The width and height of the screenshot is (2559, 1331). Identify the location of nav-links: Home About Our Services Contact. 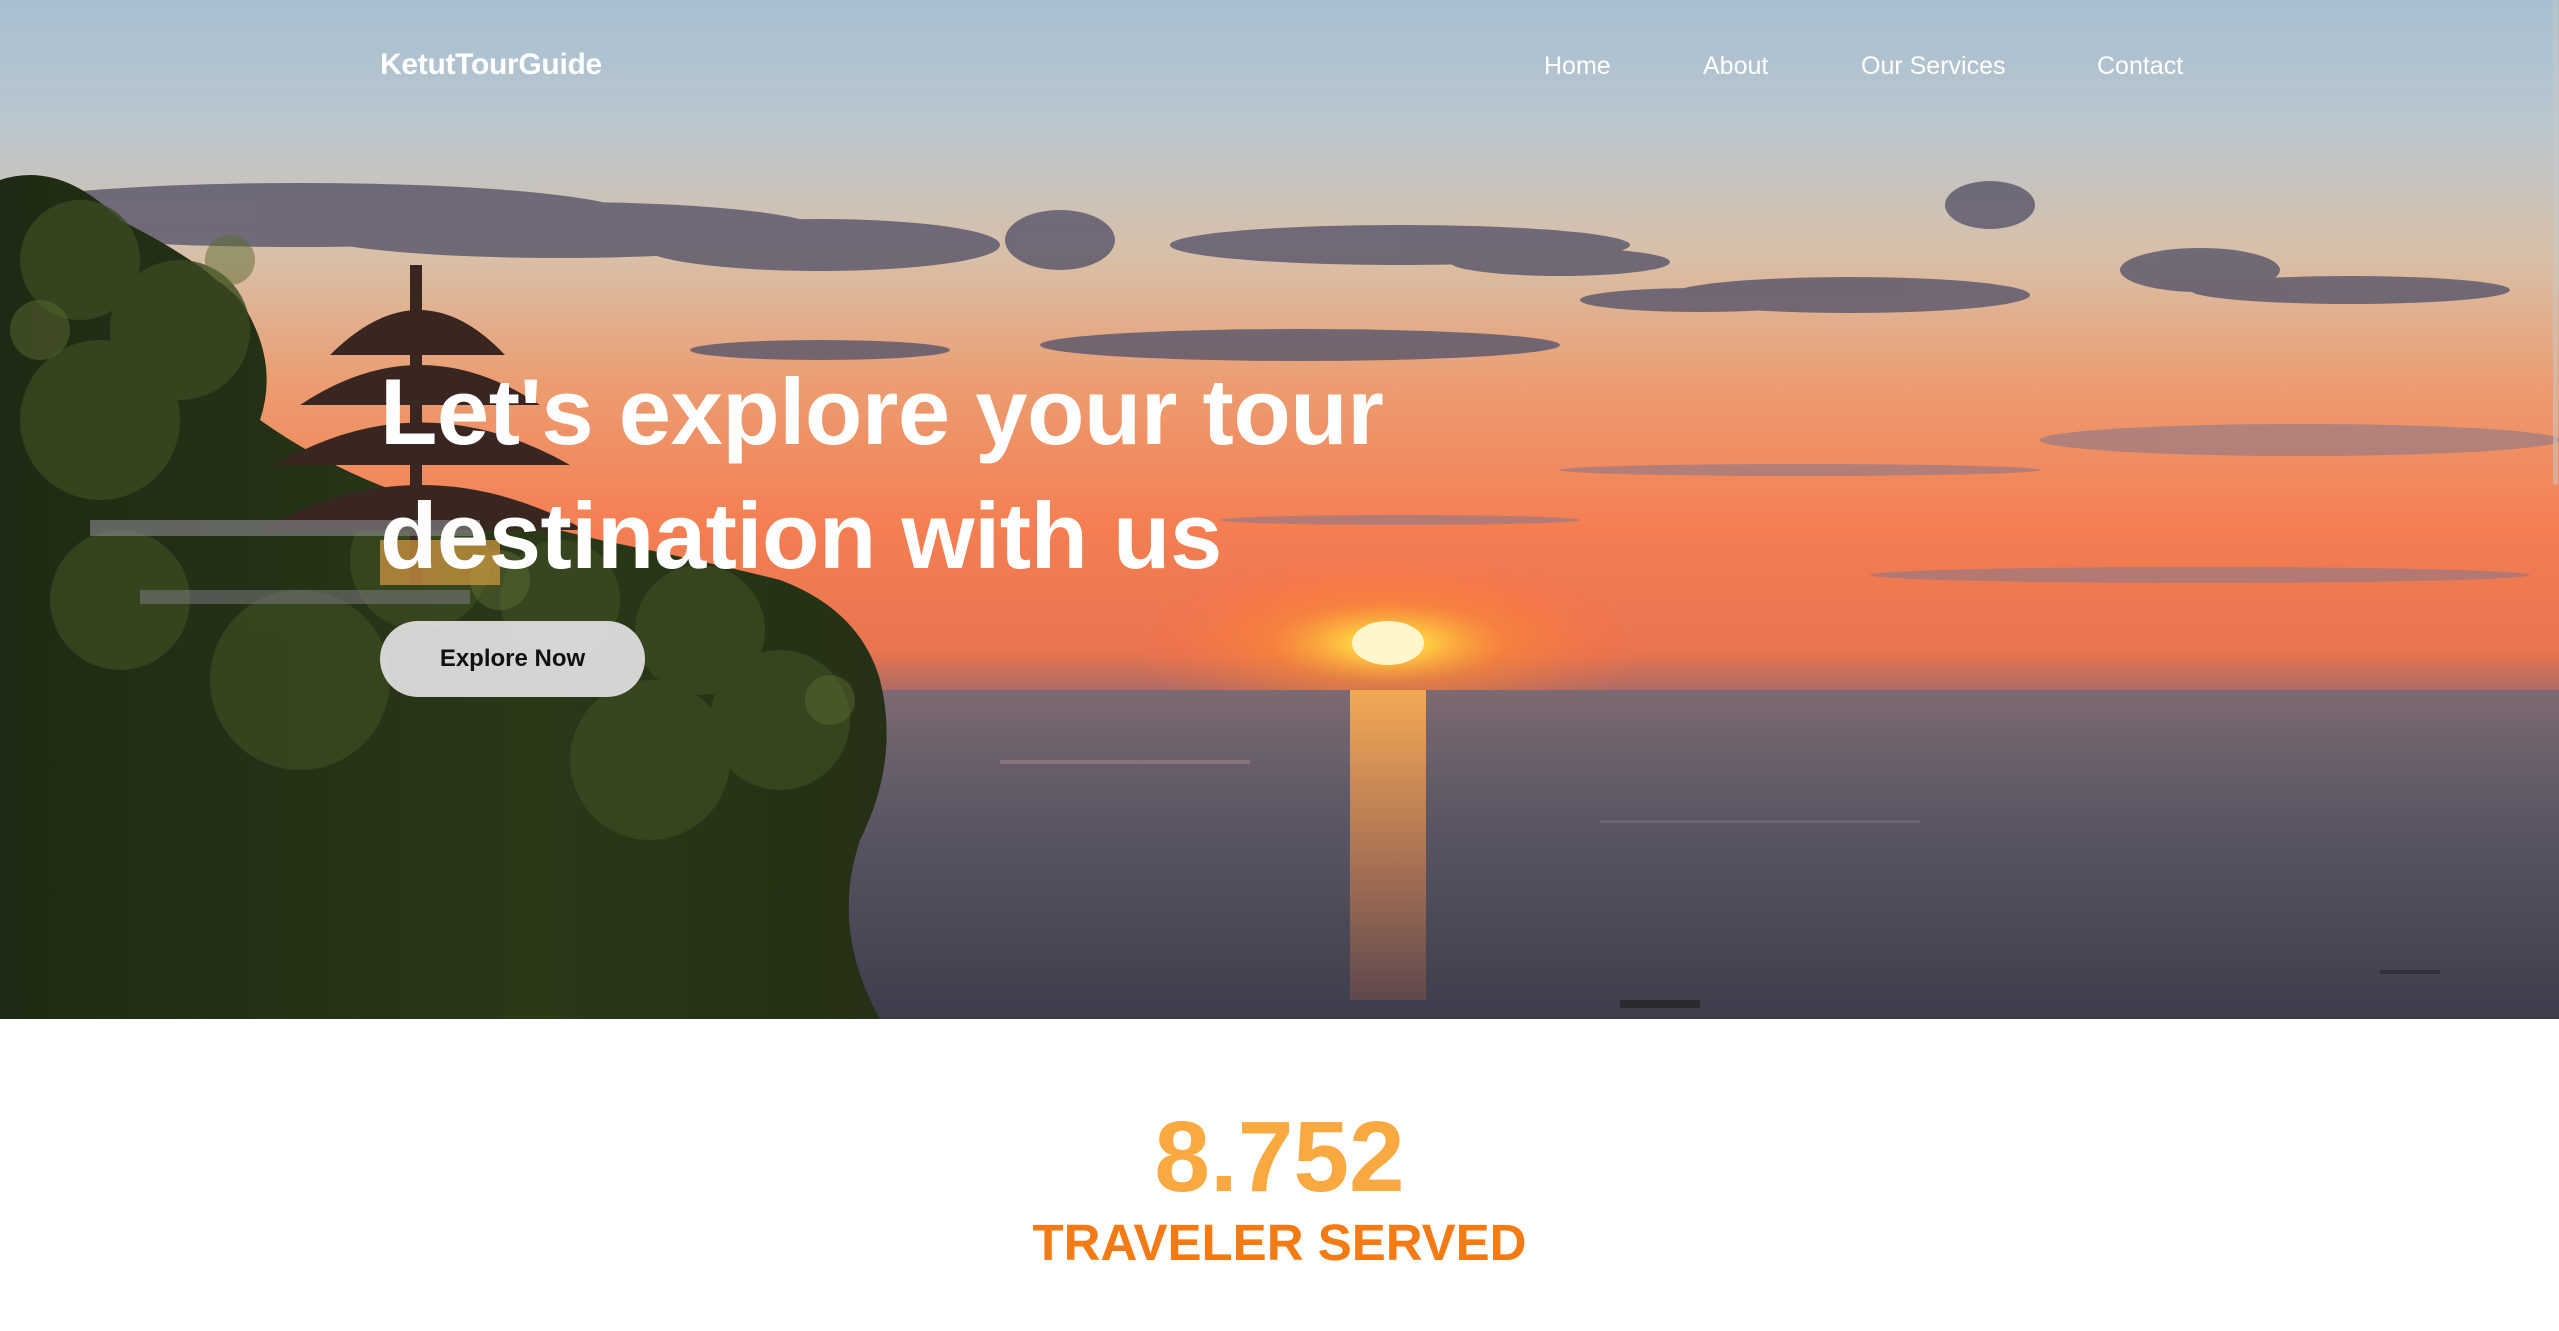
(1279, 72).